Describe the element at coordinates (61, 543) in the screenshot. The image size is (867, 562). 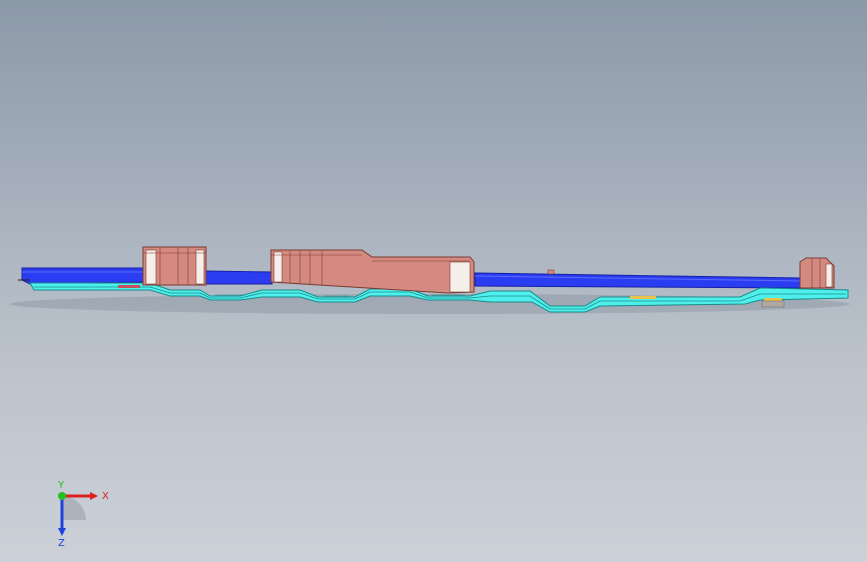
I see `z-axis-label: Z` at that location.